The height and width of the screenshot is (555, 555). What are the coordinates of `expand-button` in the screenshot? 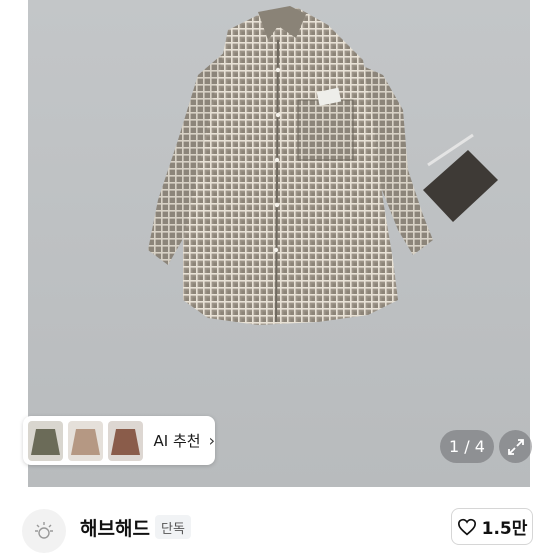 It's located at (515, 446).